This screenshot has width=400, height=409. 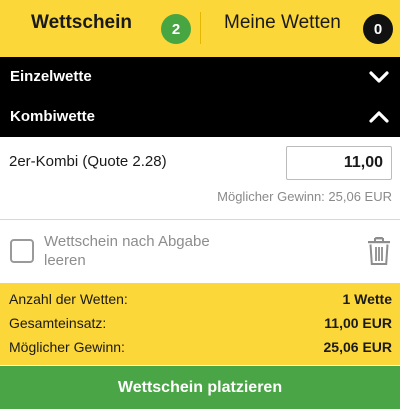 I want to click on betslip-tabs: Wettschein 2 Meine Wetten 0, so click(x=200, y=28).